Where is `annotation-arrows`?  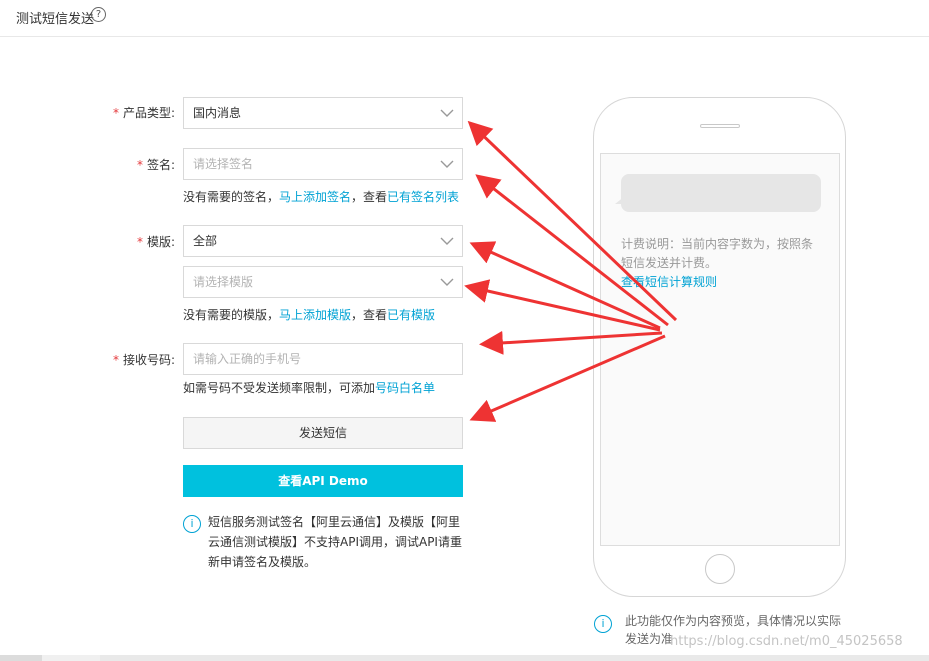
annotation-arrows is located at coordinates (571, 271).